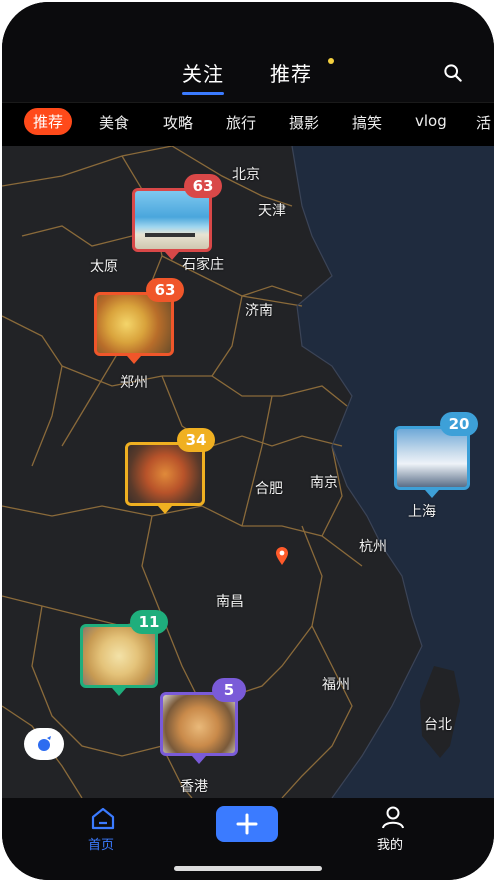 The height and width of the screenshot is (883, 497). I want to click on city-label: 杭州, so click(373, 547).